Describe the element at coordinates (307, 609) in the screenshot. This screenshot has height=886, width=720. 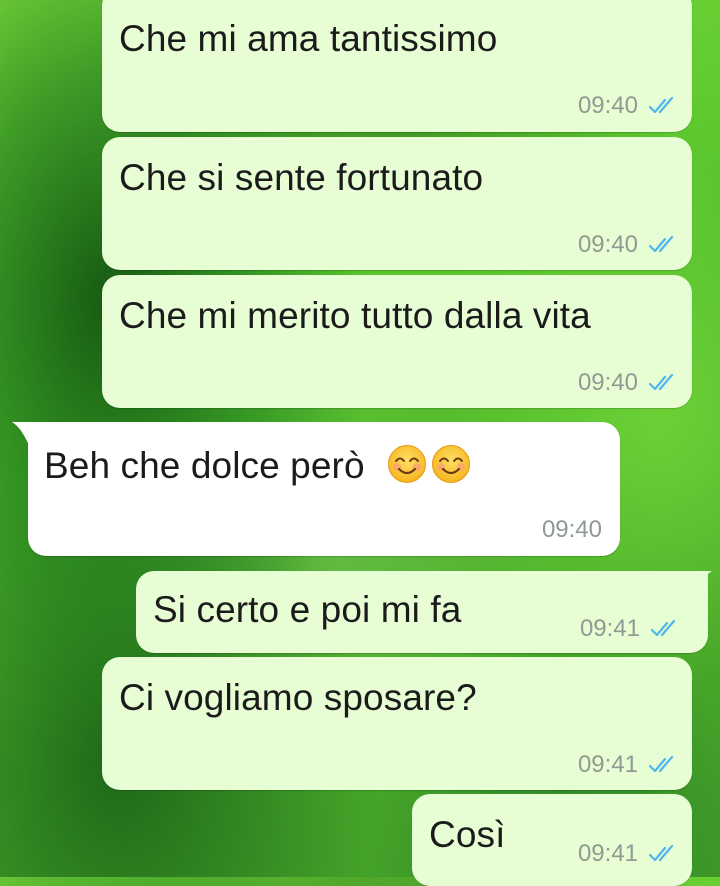
I see `message-text: Si certo e poi mi fa` at that location.